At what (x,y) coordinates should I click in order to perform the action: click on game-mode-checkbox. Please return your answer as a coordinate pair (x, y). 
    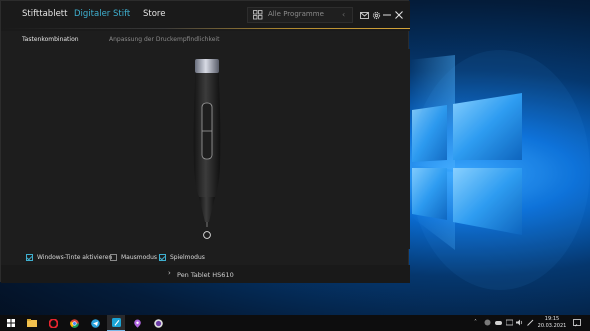
    Looking at the image, I should click on (162, 257).